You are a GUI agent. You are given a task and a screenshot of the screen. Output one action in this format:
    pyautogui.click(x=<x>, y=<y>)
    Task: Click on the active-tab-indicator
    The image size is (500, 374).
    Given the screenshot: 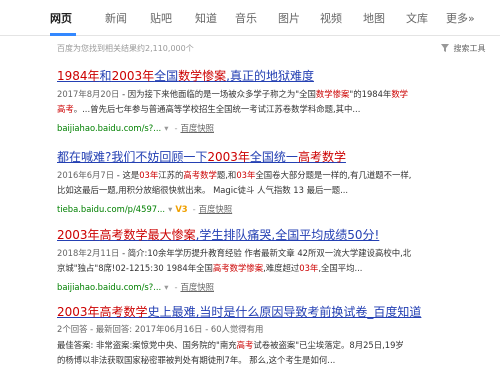 What is the action you would take?
    pyautogui.click(x=63, y=34)
    